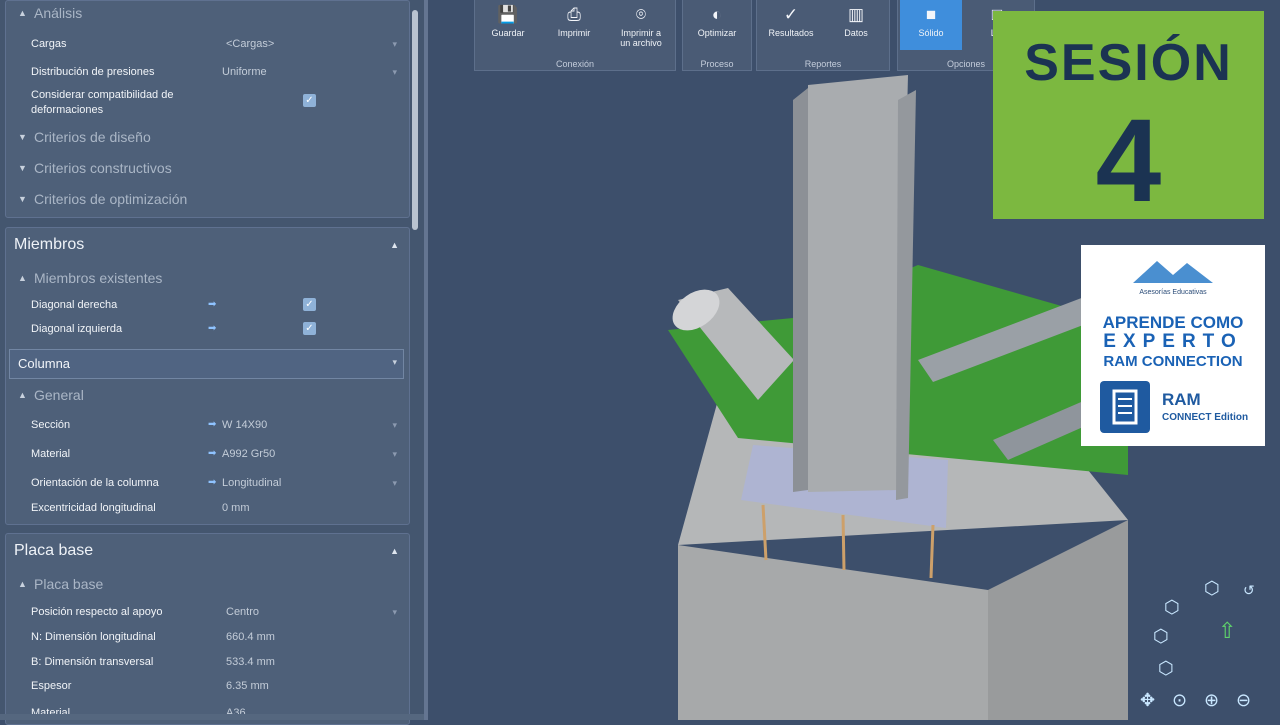 The image size is (1280, 725). Describe the element at coordinates (833, 632) in the screenshot. I see `pedestal-front` at that location.